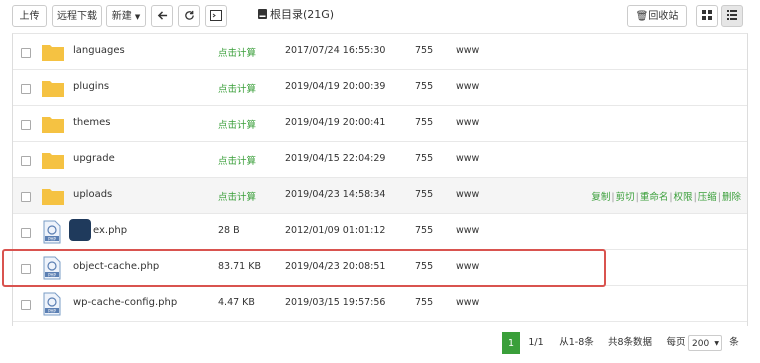  I want to click on list-view-button, so click(732, 16).